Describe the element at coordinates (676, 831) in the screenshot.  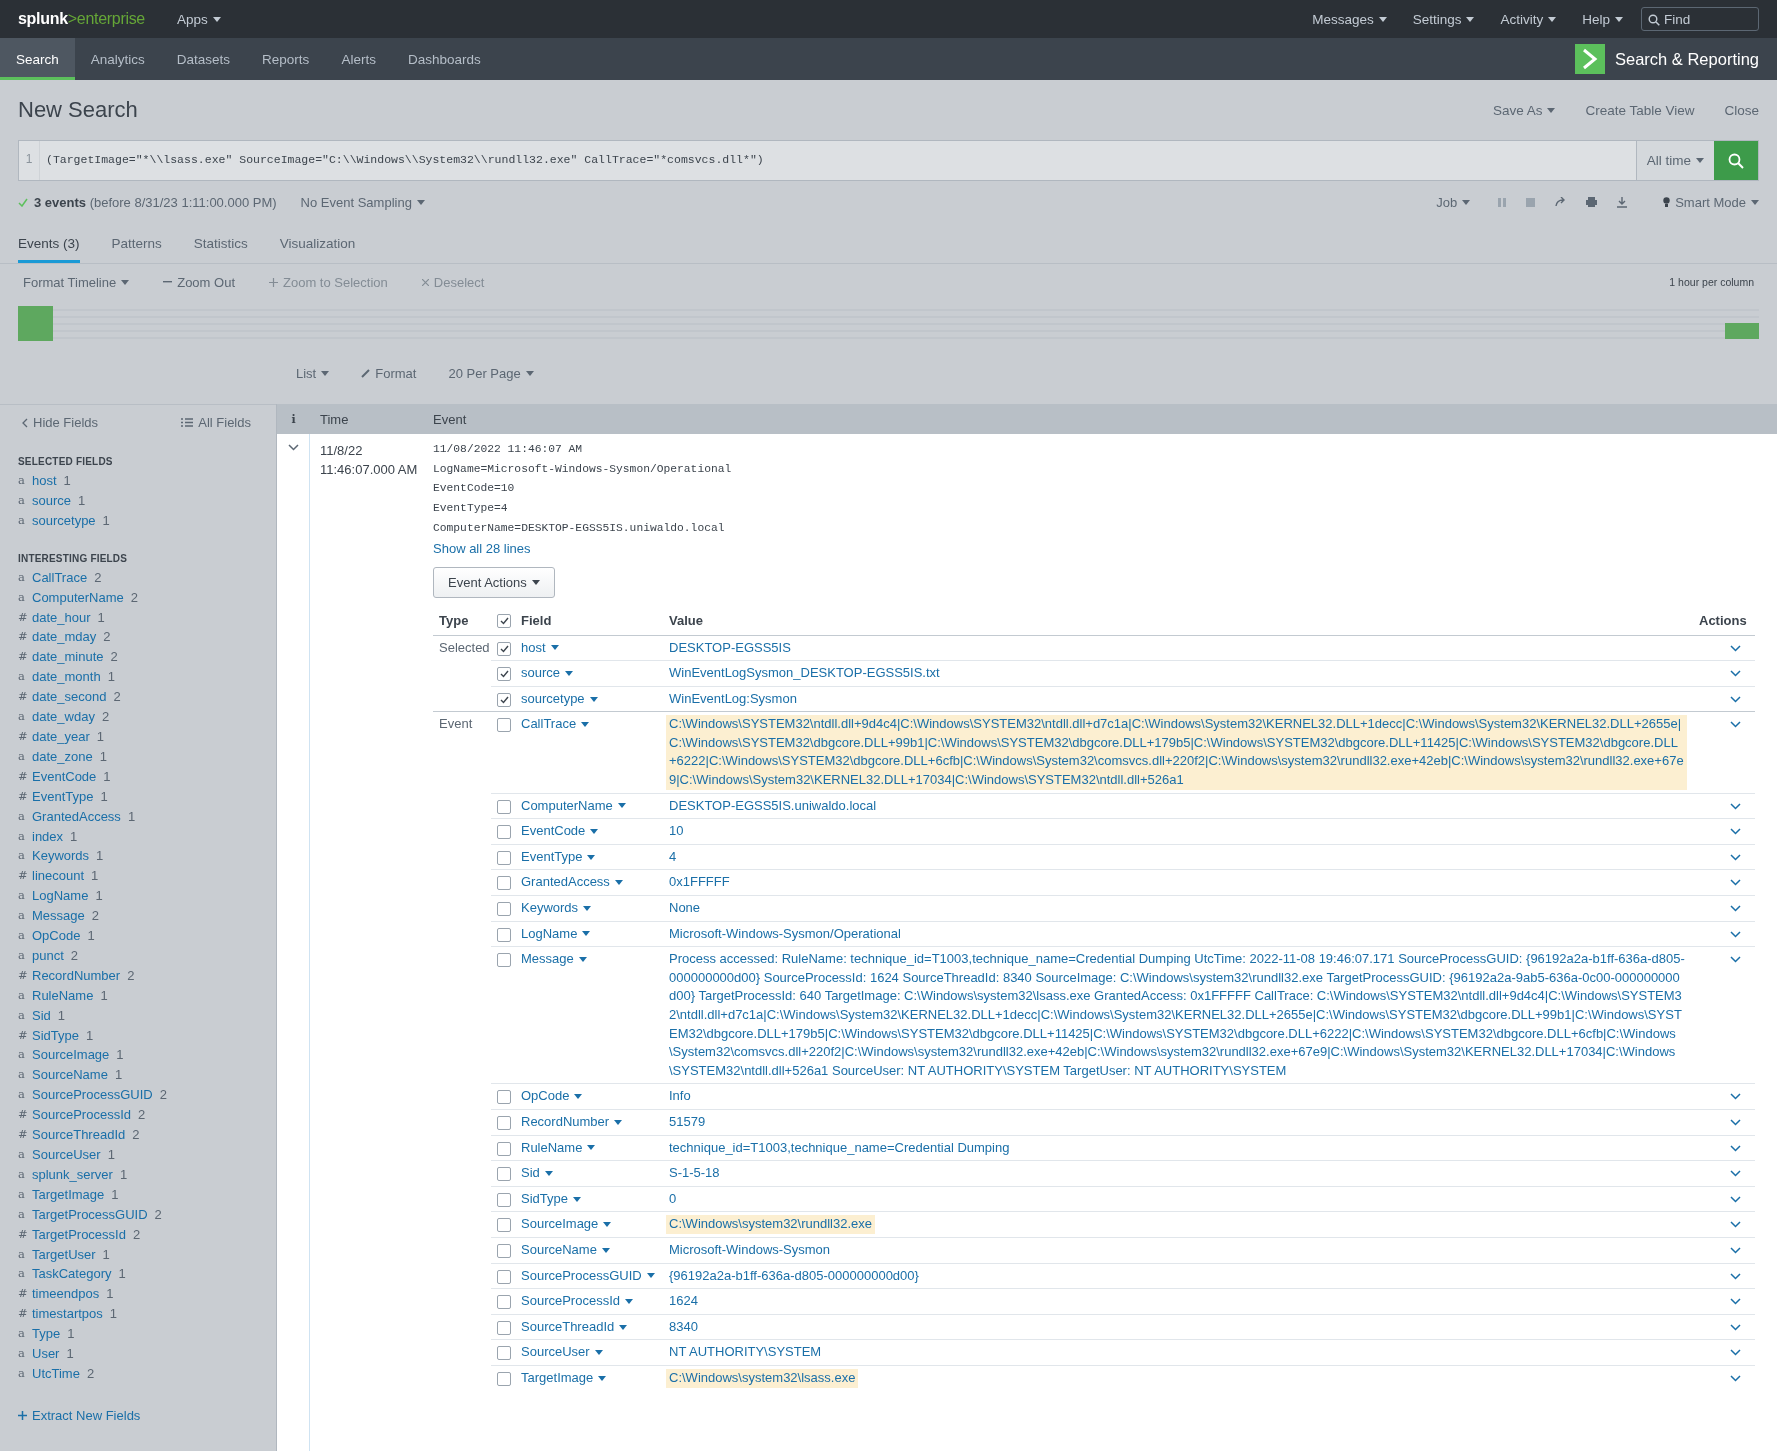
I see `field-value: 10` at that location.